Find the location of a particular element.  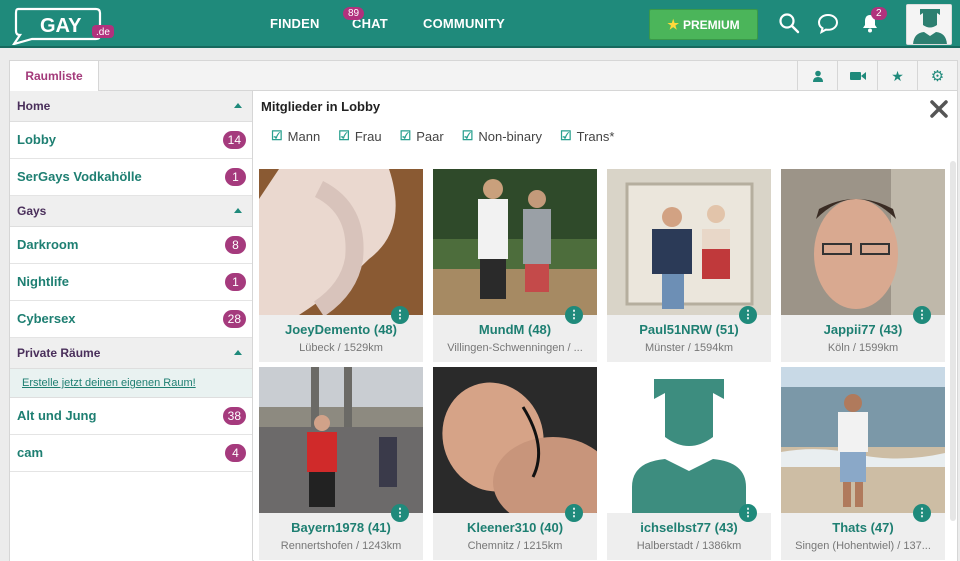

tool-favorites: ★ is located at coordinates (897, 76).